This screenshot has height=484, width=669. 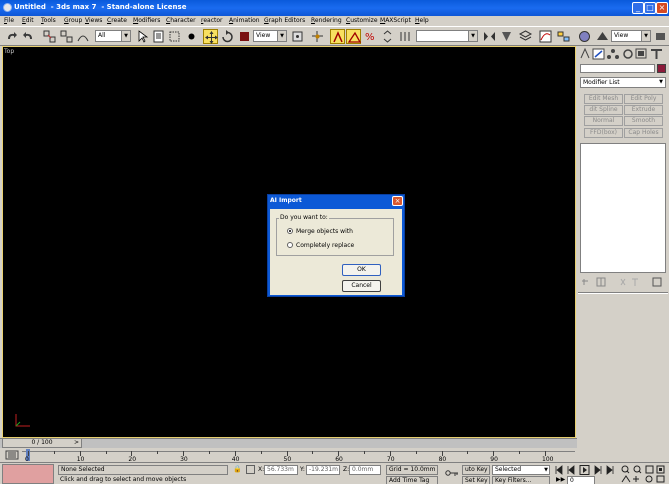 What do you see at coordinates (625, 469) in the screenshot?
I see `zoom-icon` at bounding box center [625, 469].